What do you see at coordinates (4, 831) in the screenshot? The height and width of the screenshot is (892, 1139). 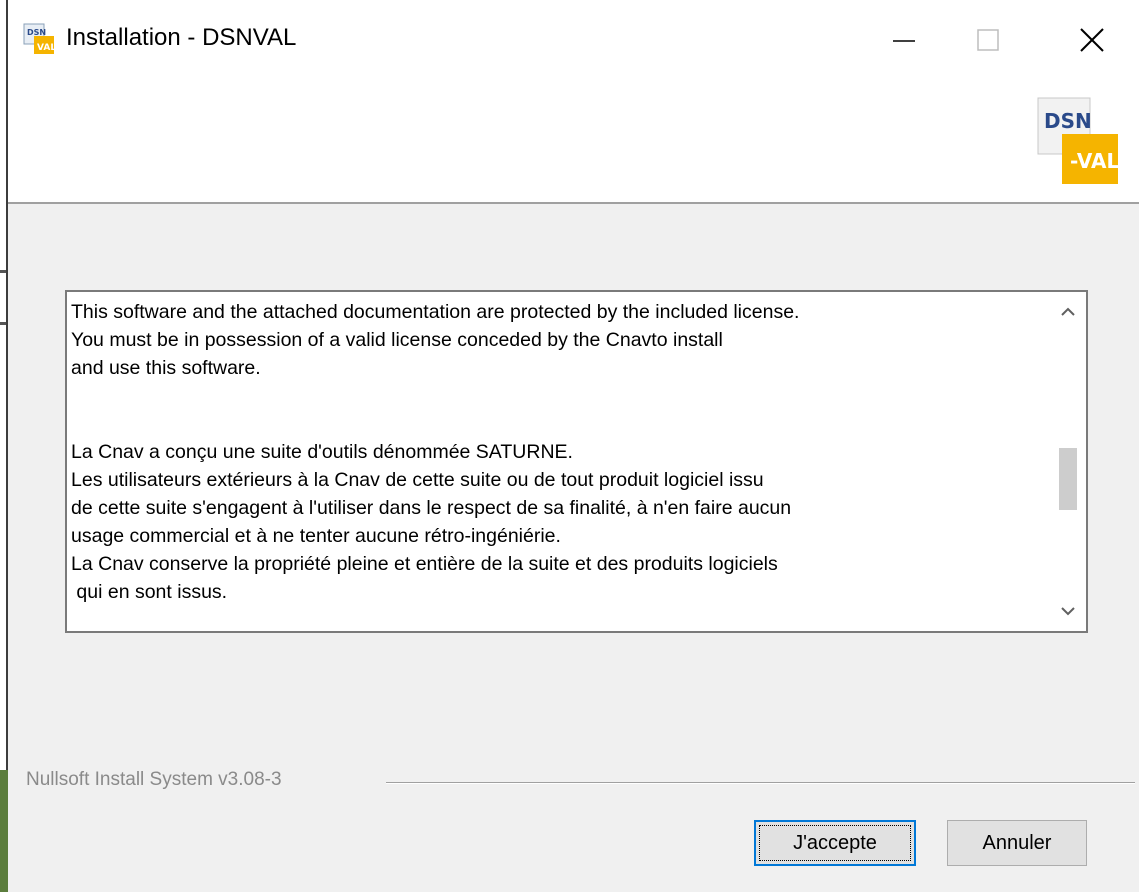 I see `desktop-background` at bounding box center [4, 831].